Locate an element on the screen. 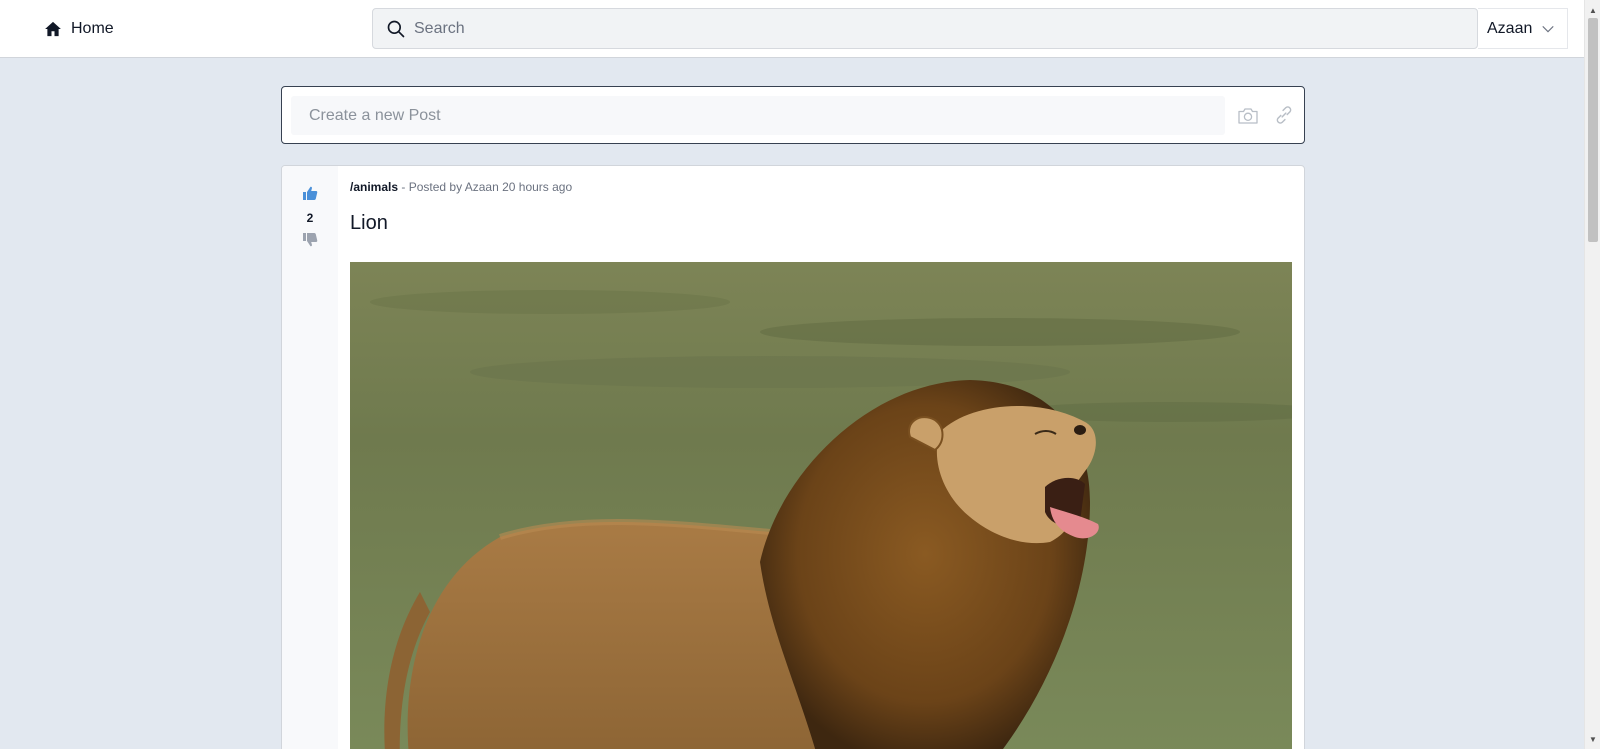 The height and width of the screenshot is (749, 1600). post-title: Lion is located at coordinates (369, 223).